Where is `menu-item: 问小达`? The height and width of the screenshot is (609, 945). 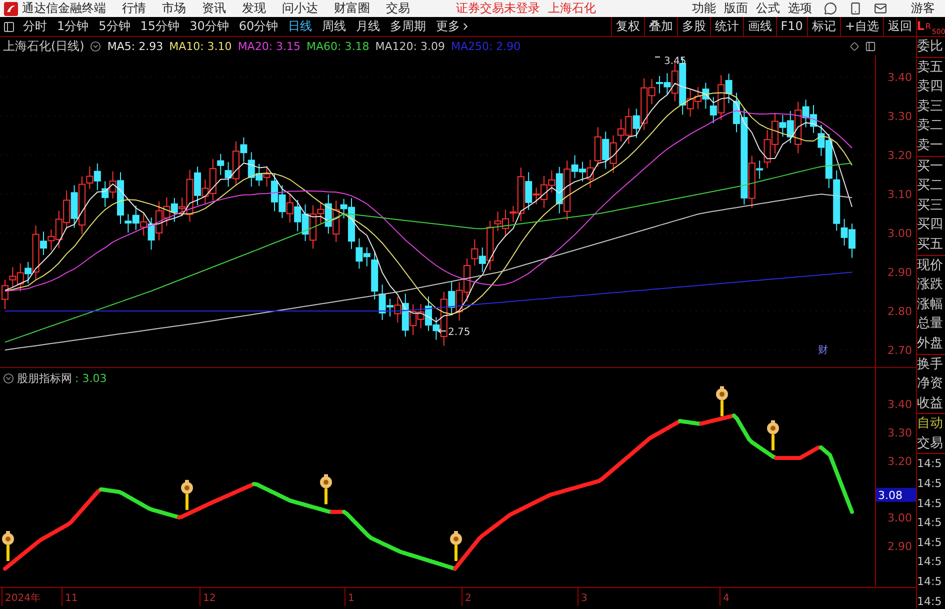
menu-item: 问小达 is located at coordinates (300, 8).